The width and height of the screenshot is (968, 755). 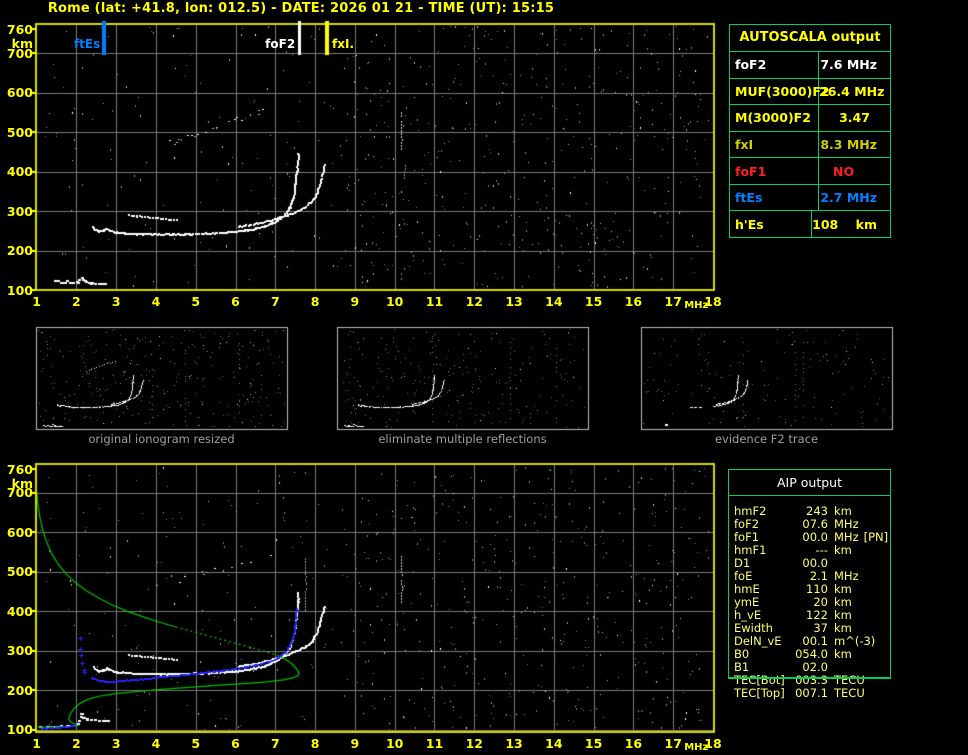 What do you see at coordinates (780, 91) in the screenshot?
I see `autoscala-row-label: MUF(3000)F2` at bounding box center [780, 91].